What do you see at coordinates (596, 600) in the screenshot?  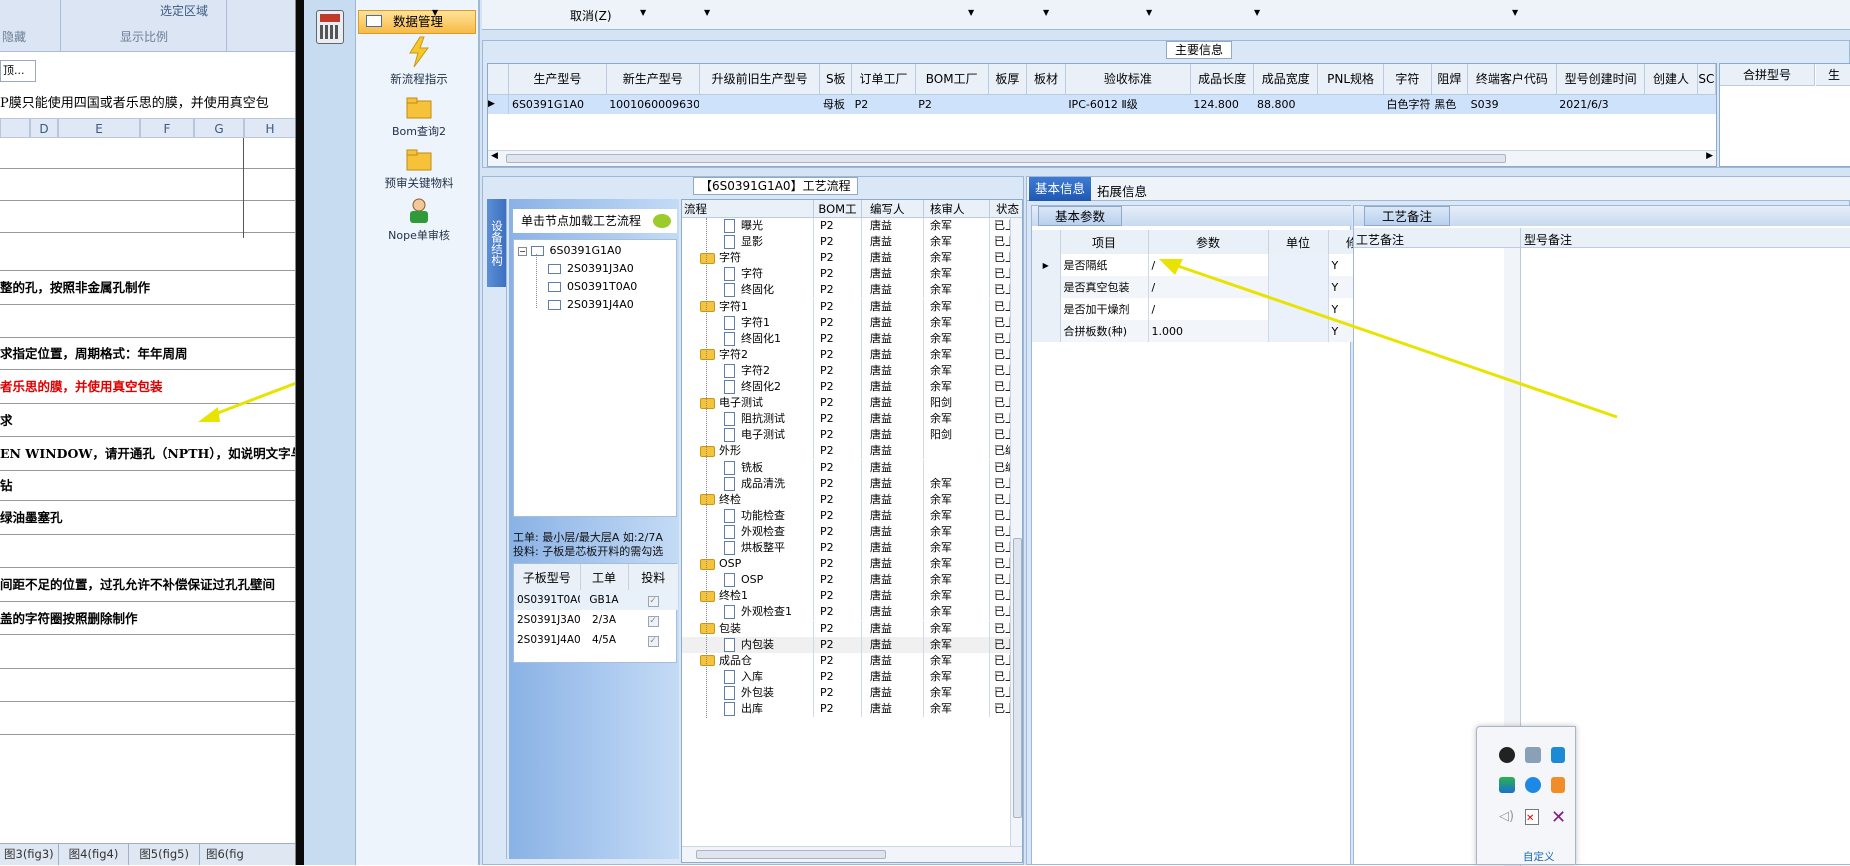 I see `table-row: 0S0391T0A0 GB1A ✓` at bounding box center [596, 600].